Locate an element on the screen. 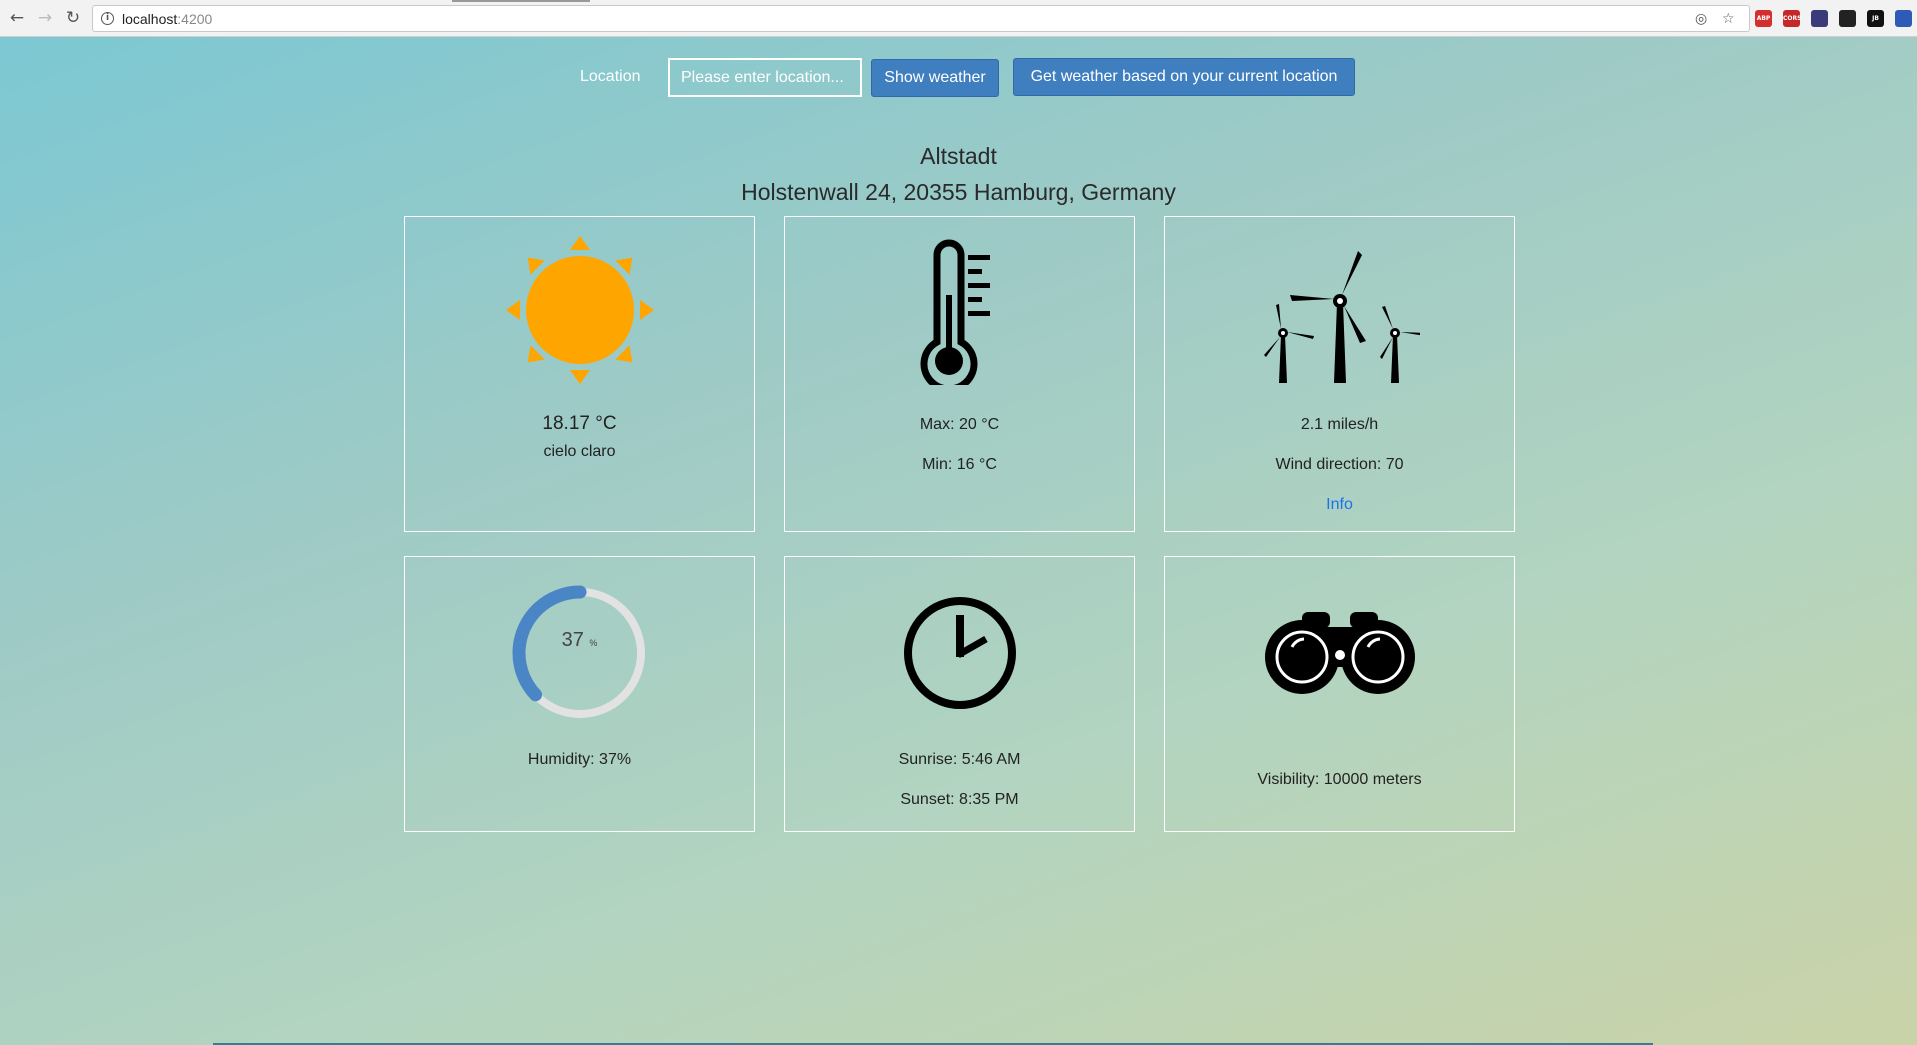 Image resolution: width=1917 pixels, height=1045 pixels. wind-info-link: Info is located at coordinates (1339, 505).